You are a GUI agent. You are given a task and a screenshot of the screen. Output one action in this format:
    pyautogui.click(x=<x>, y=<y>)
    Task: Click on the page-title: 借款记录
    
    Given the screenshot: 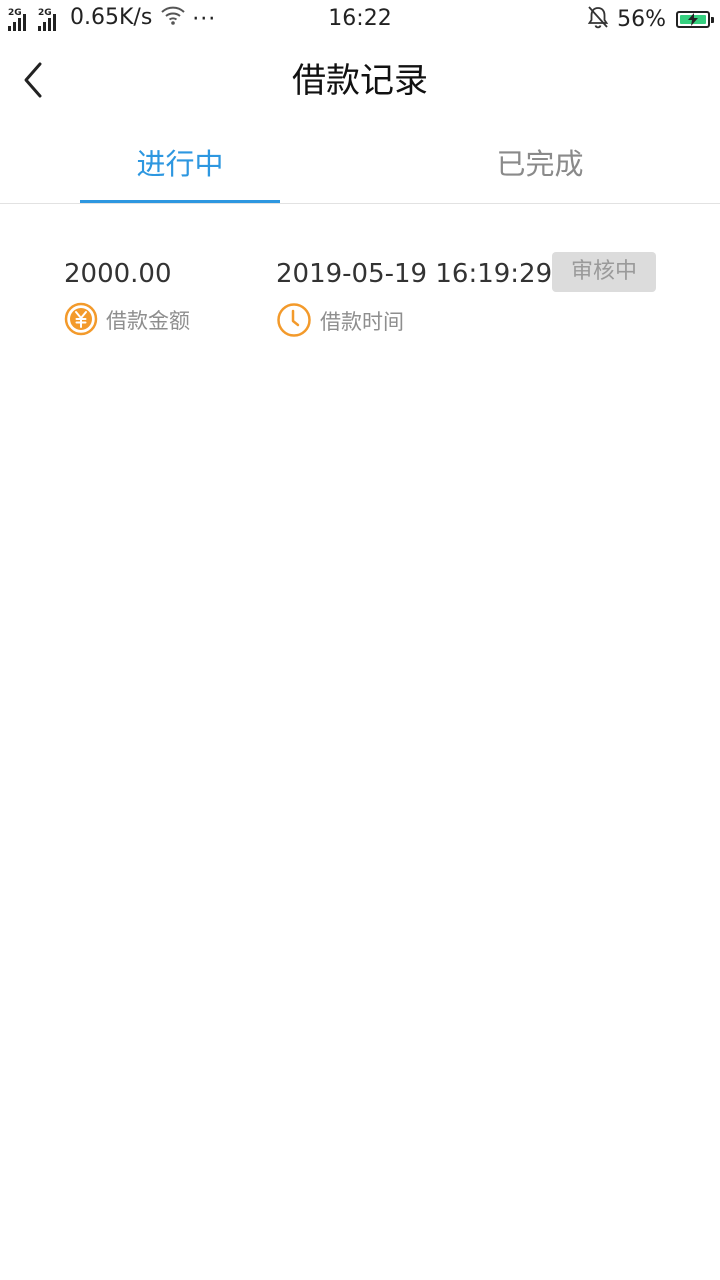 What is the action you would take?
    pyautogui.click(x=360, y=81)
    